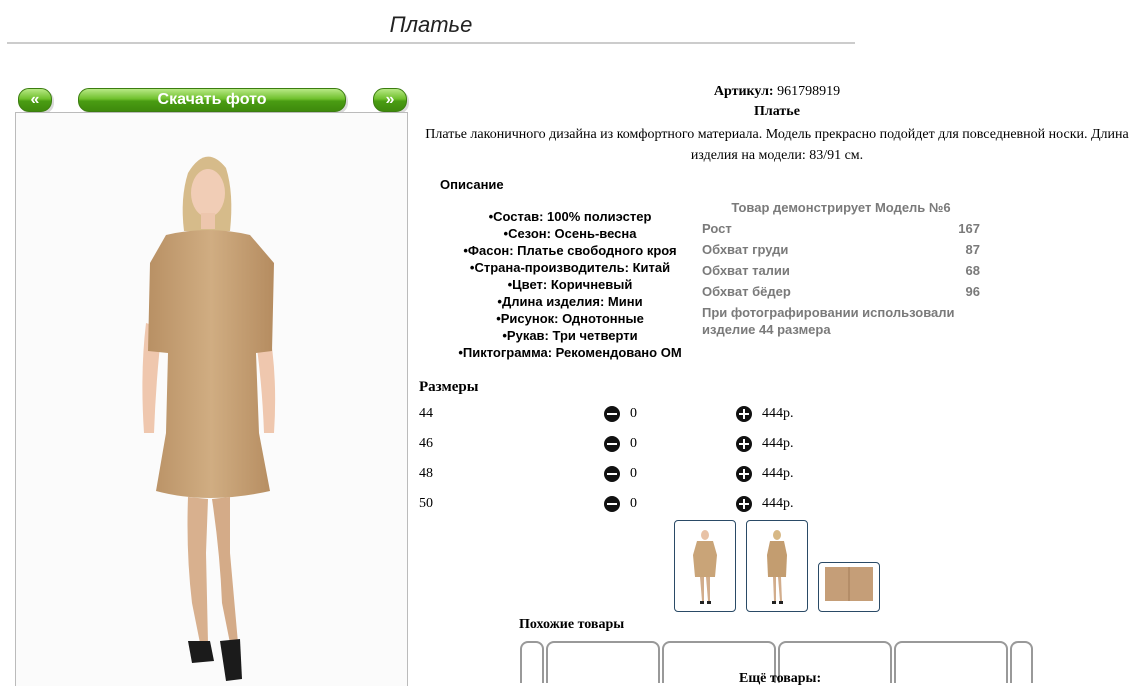 This screenshot has height=687, width=1129. Describe the element at coordinates (426, 473) in the screenshot. I see `size-label: 48` at that location.